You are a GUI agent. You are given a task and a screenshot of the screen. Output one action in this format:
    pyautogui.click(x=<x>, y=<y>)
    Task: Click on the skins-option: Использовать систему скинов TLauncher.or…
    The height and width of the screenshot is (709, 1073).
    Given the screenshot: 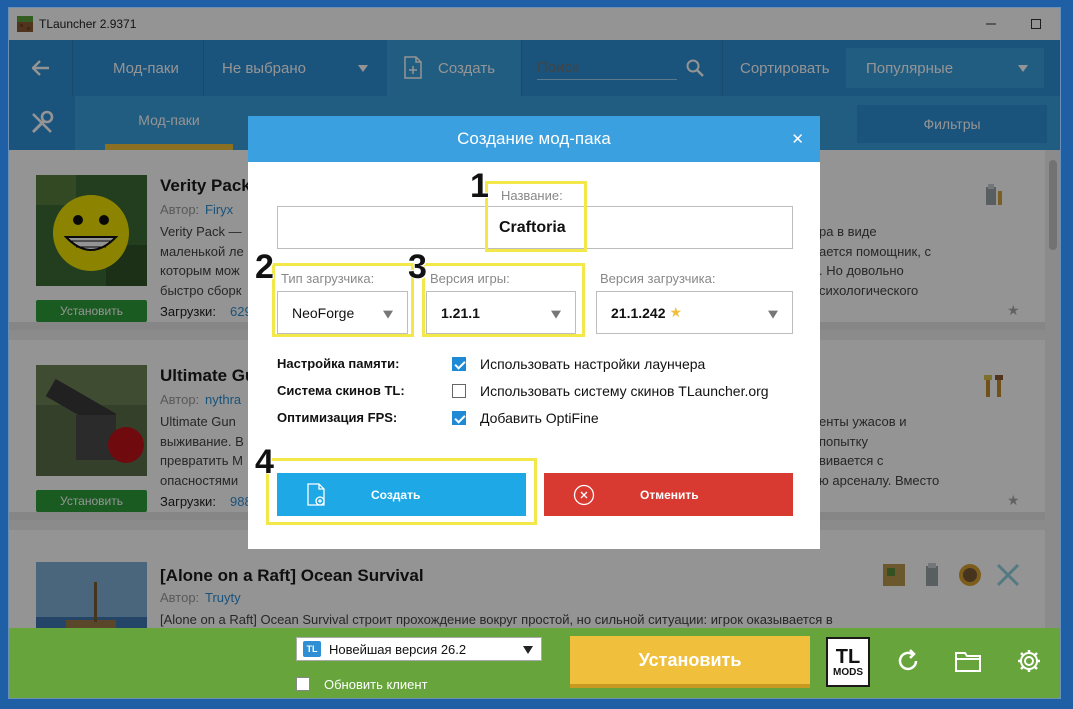 What is the action you would take?
    pyautogui.click(x=624, y=391)
    